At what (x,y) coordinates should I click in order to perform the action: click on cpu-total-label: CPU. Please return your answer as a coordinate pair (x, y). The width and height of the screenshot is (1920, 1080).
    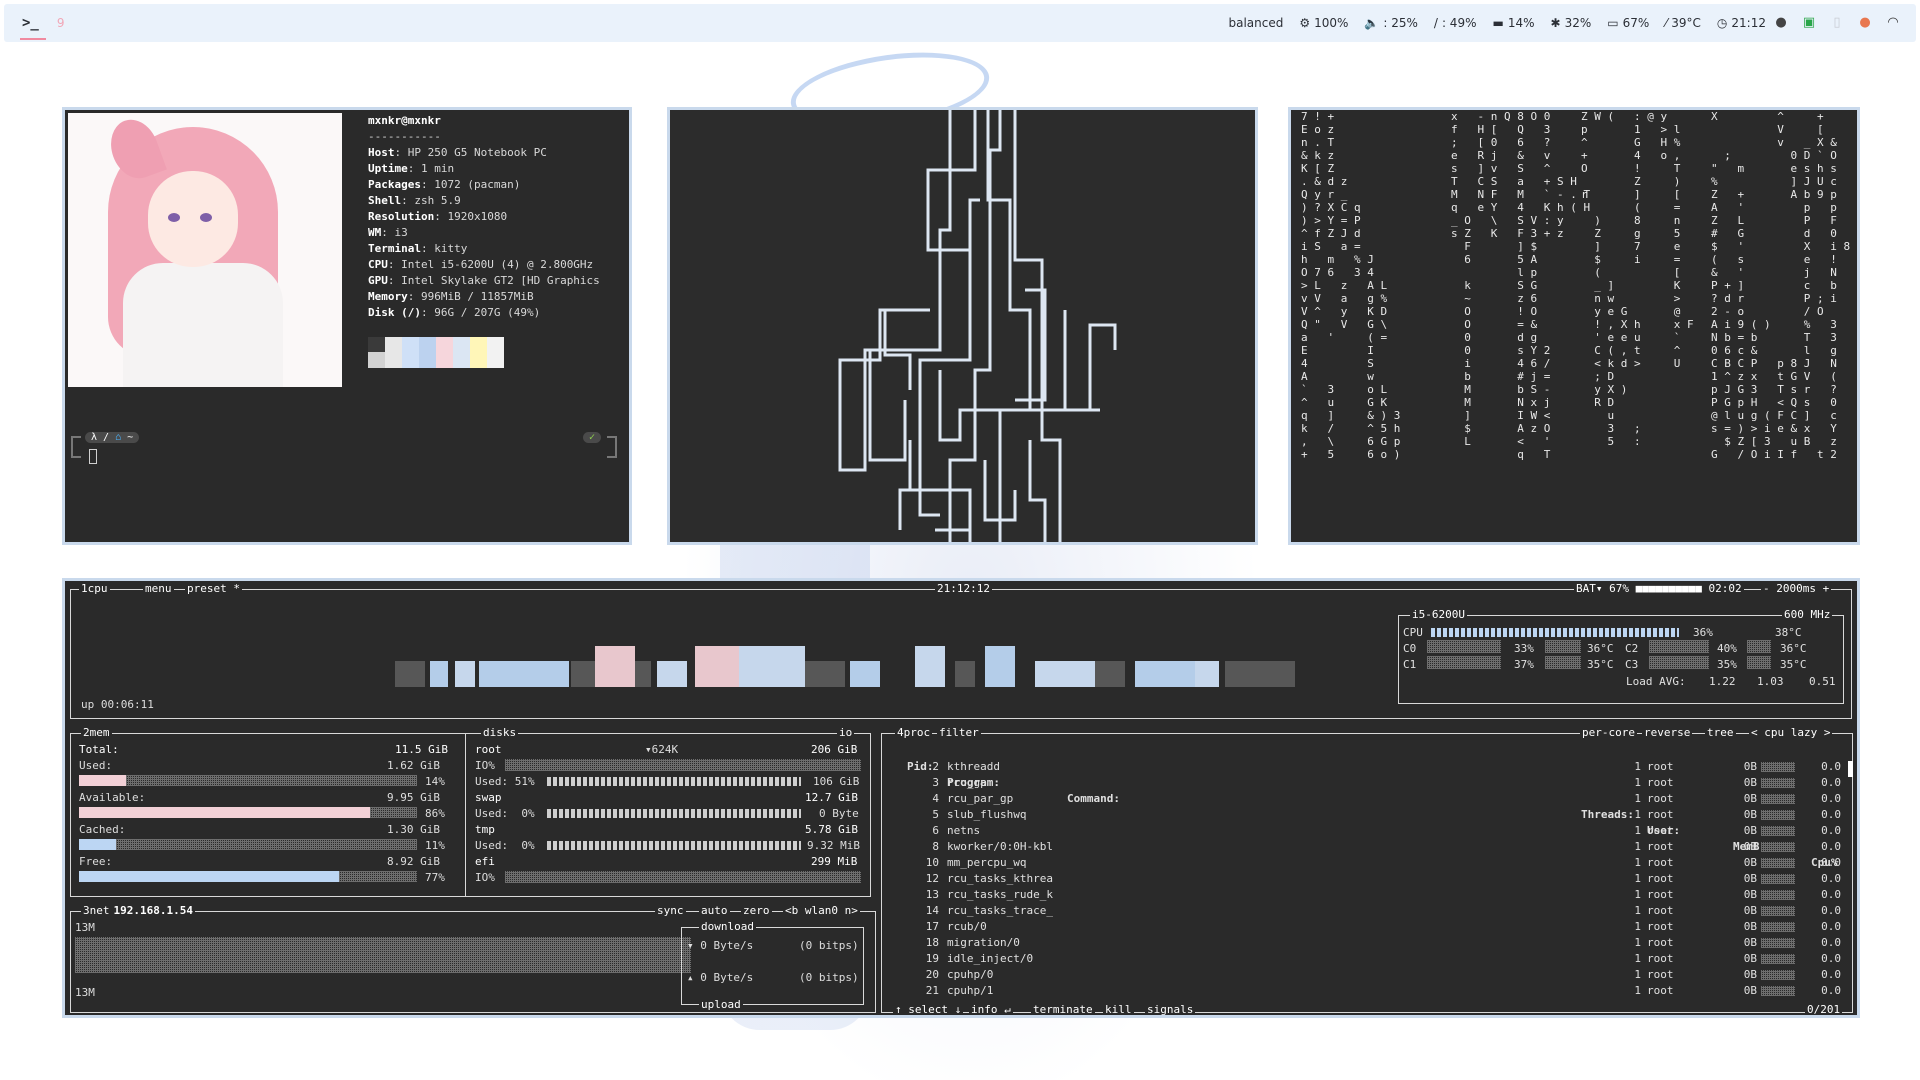
    Looking at the image, I should click on (1413, 632).